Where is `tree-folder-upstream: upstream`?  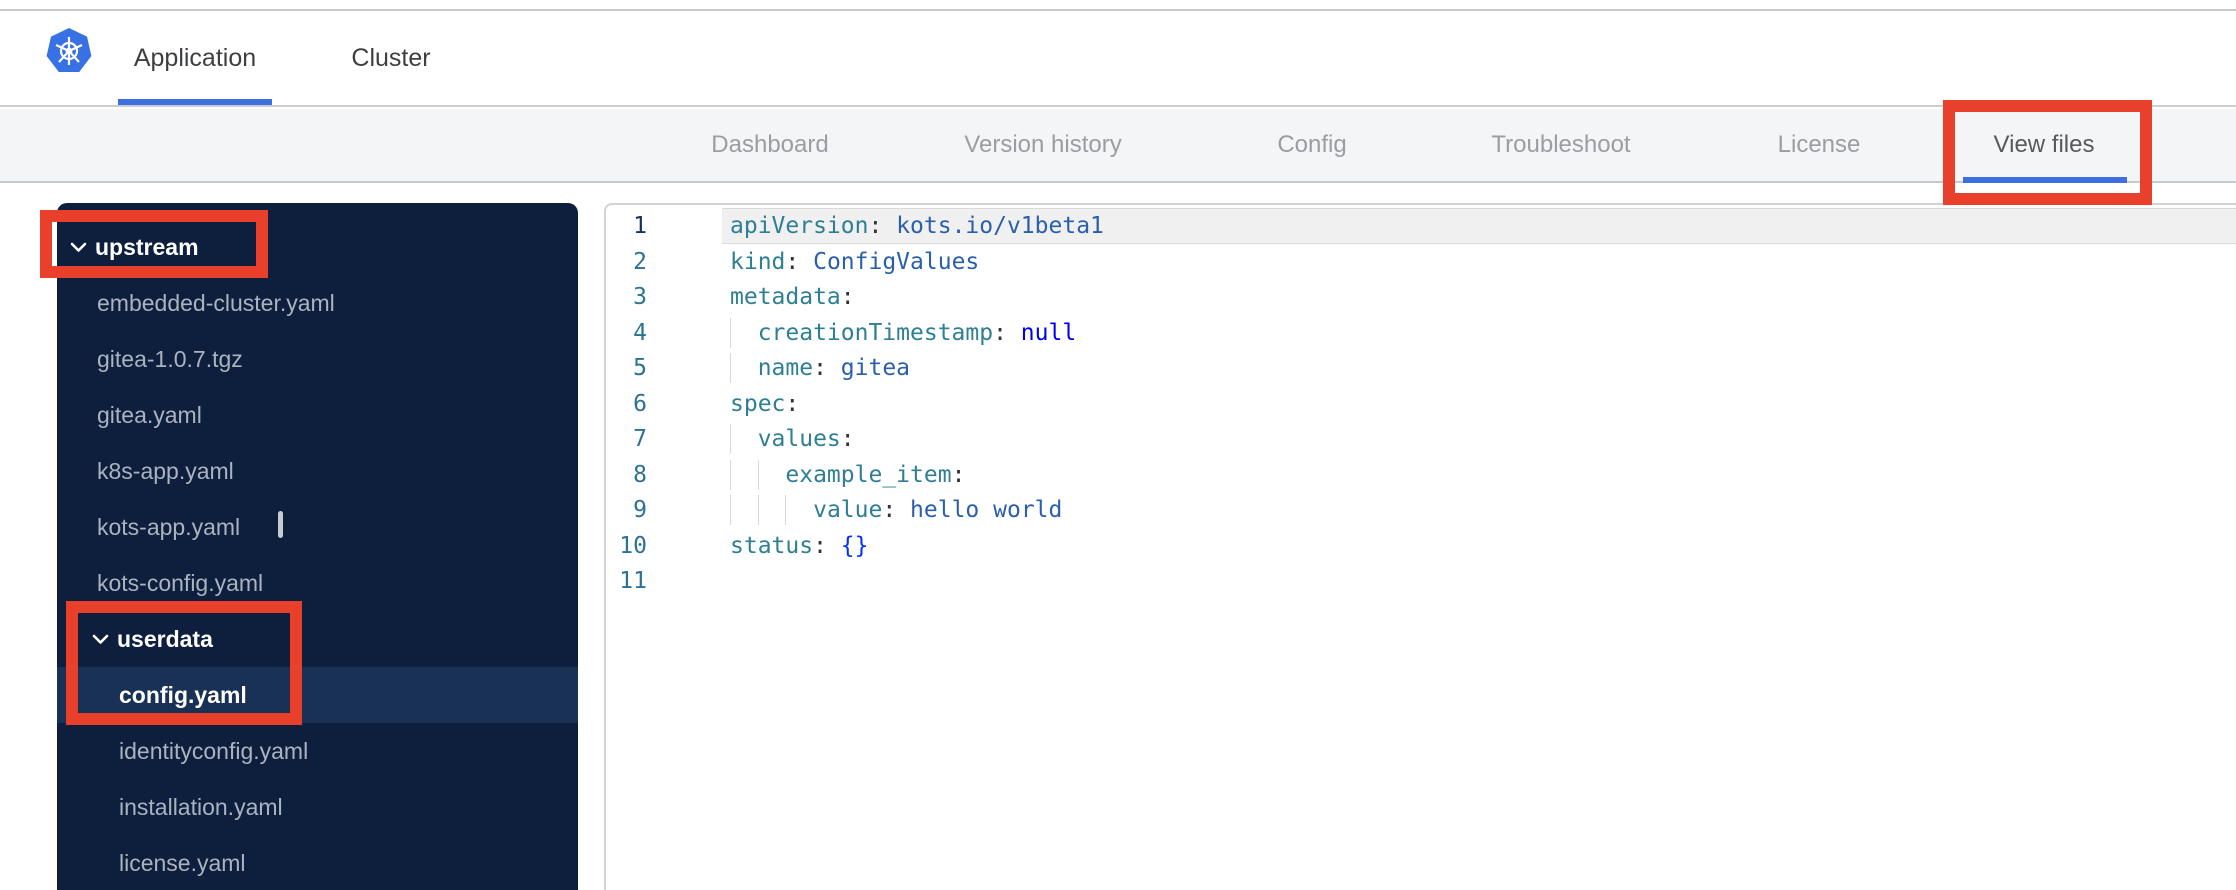
tree-folder-upstream: upstream is located at coordinates (317, 247).